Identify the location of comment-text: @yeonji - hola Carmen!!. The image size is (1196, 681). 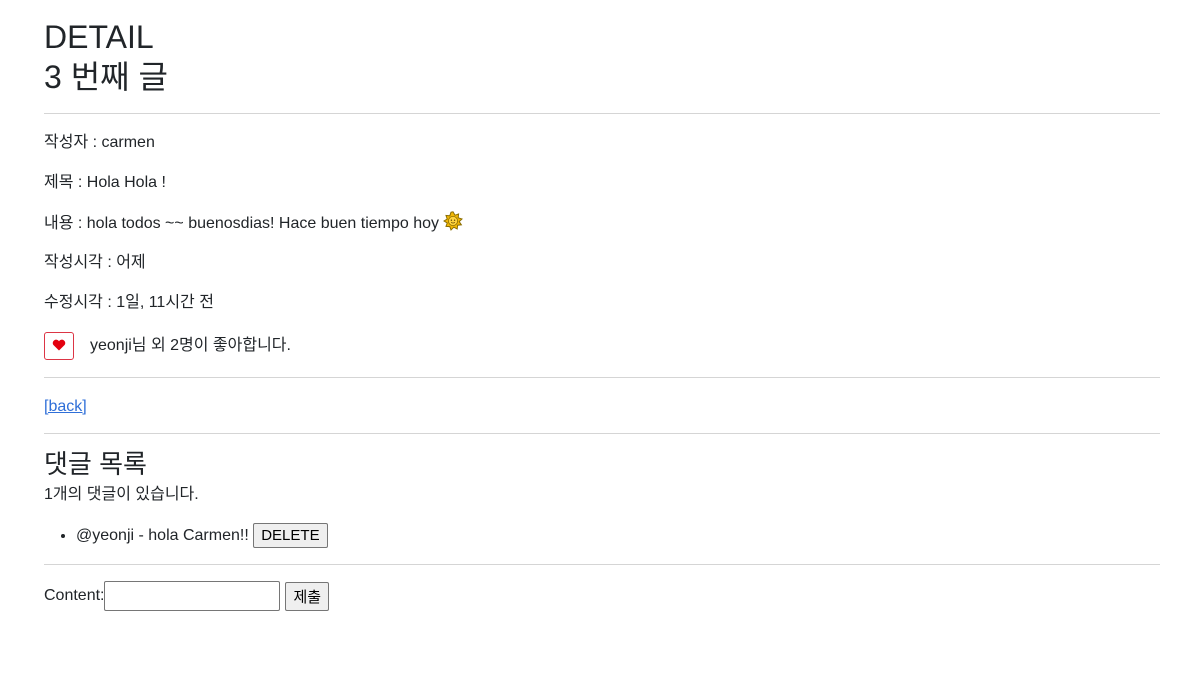
(162, 535).